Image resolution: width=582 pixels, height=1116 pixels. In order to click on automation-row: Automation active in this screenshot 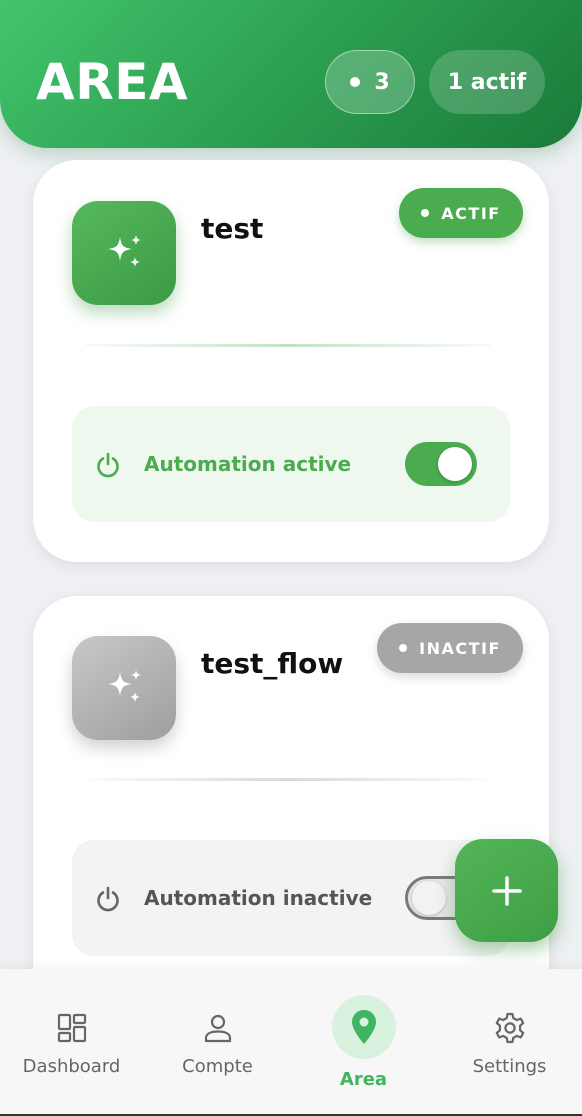, I will do `click(291, 464)`.